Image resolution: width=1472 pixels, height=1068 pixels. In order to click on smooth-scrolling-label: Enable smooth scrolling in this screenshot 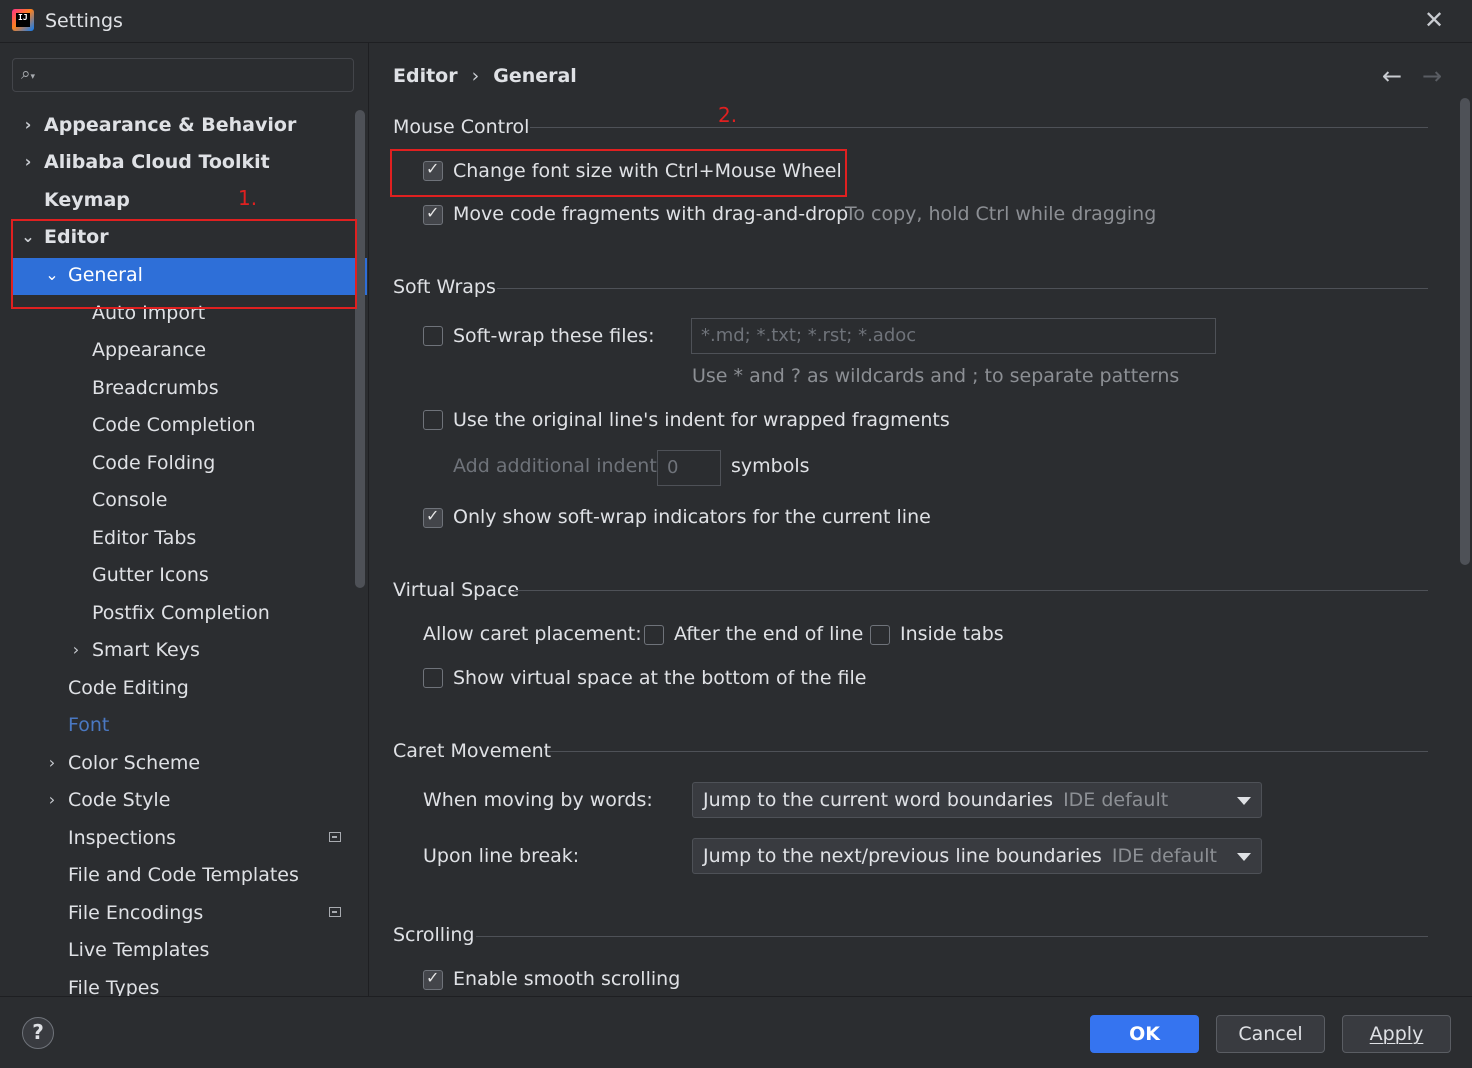, I will do `click(566, 979)`.